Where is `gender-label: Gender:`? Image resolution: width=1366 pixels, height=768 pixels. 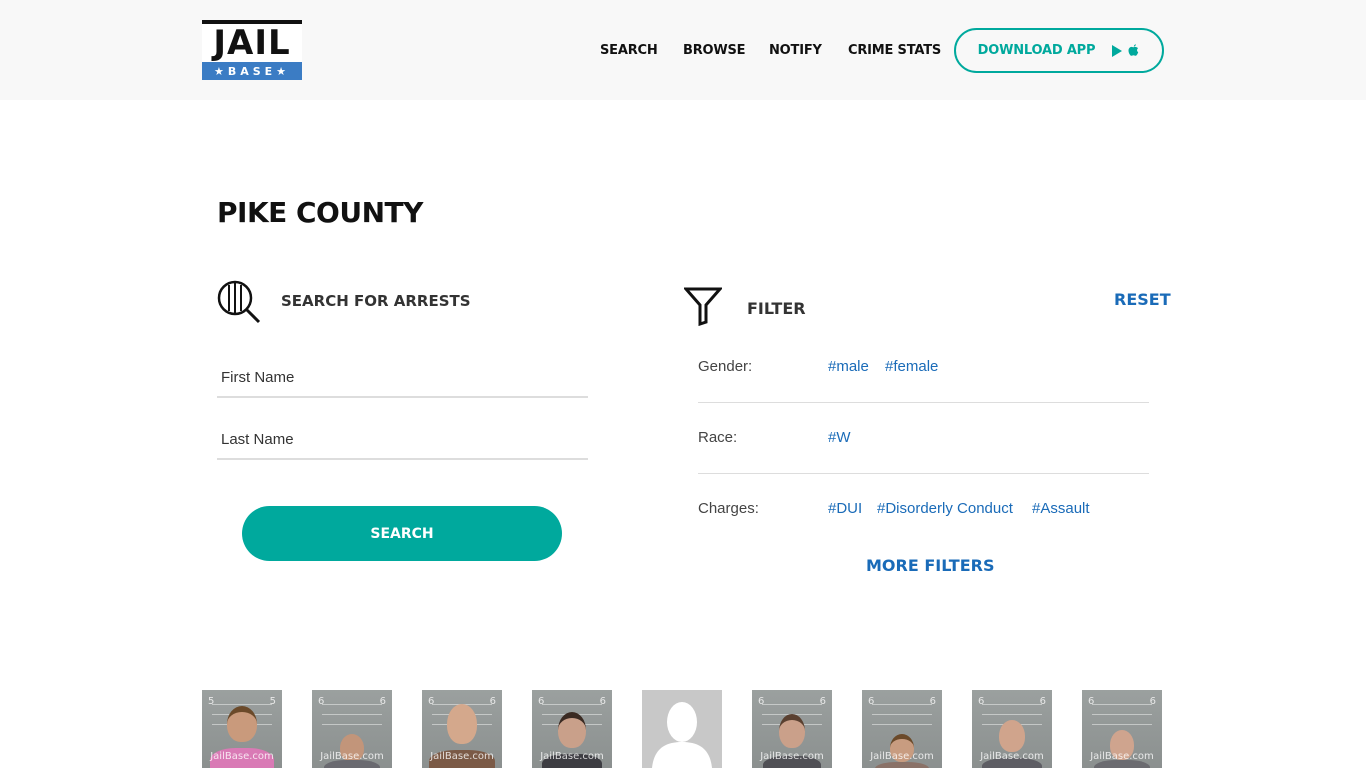 gender-label: Gender: is located at coordinates (725, 366).